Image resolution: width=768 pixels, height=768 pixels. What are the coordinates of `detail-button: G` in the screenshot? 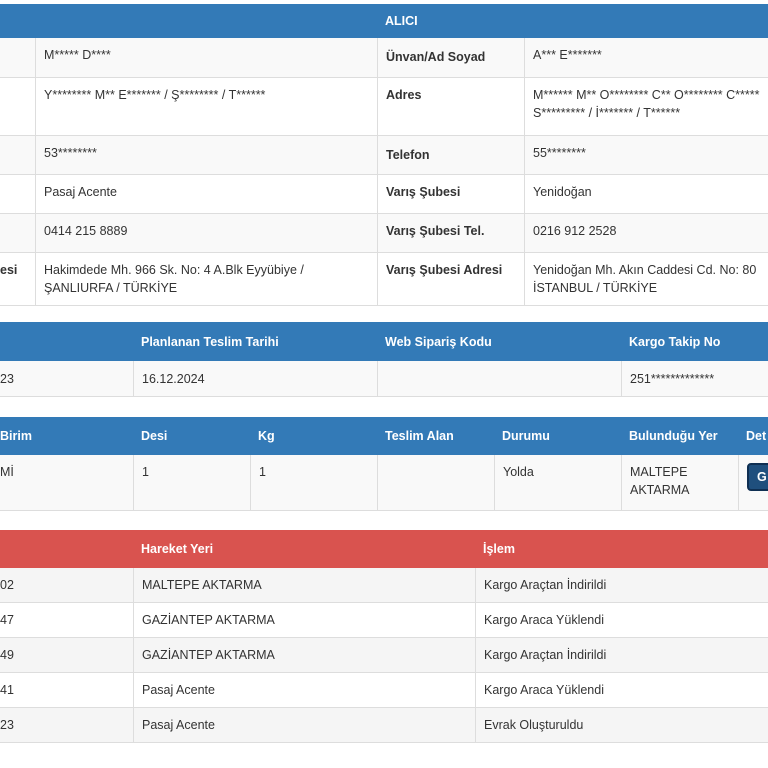 It's located at (757, 477).